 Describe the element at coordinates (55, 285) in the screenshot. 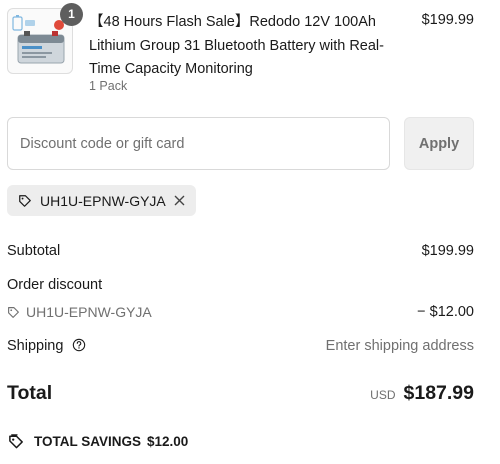

I see `order-discount-label: Order discount` at that location.